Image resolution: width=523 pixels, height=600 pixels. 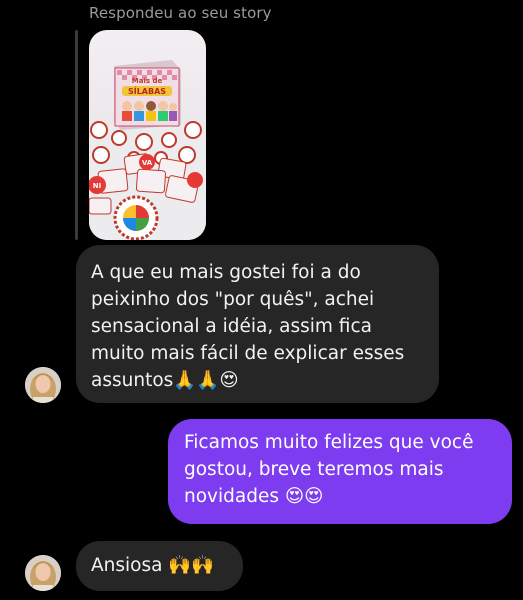 I want to click on story-image: Mais de SÍLABAS VA NI, so click(x=147, y=150).